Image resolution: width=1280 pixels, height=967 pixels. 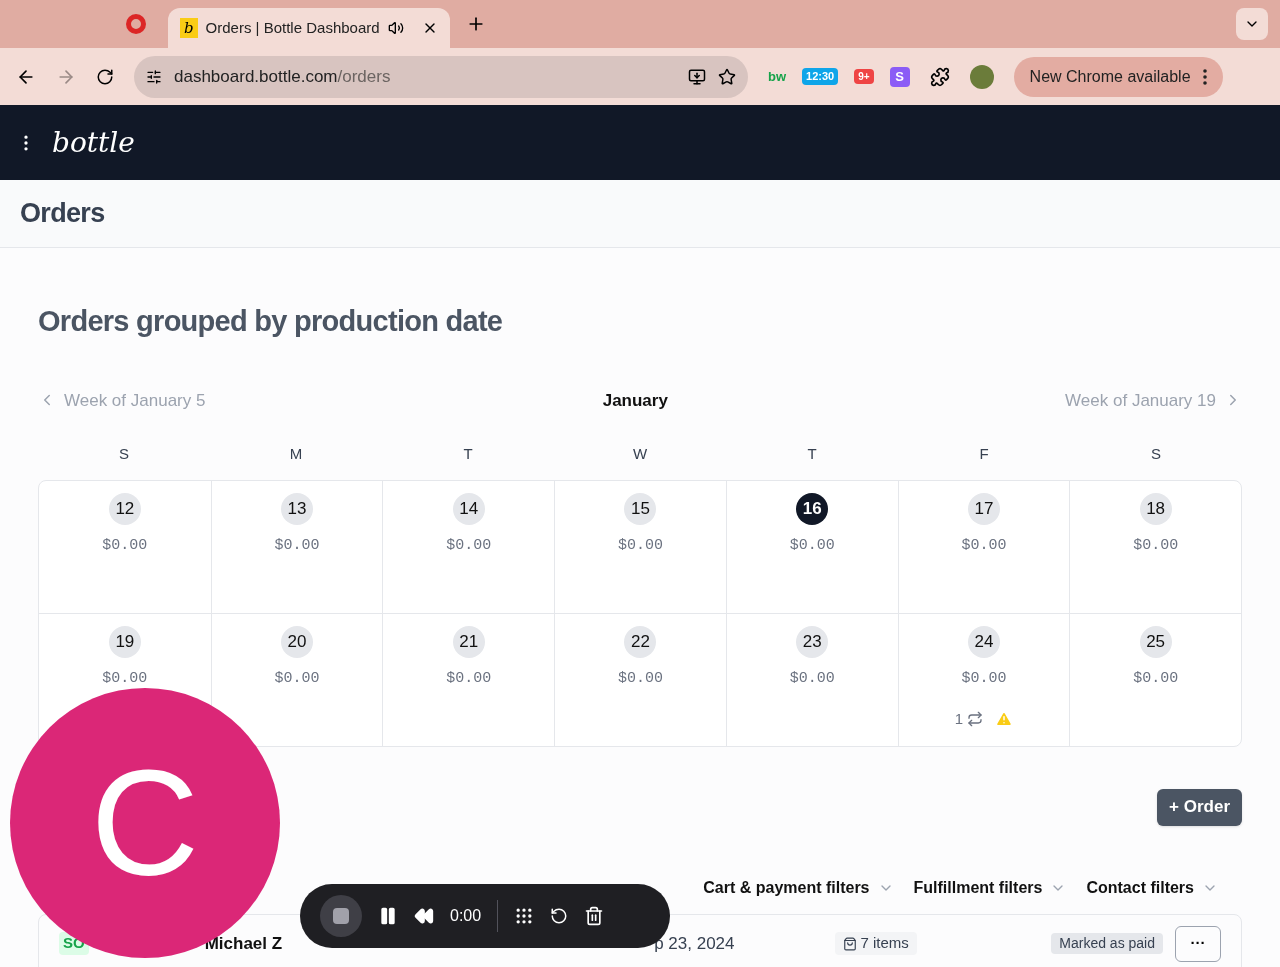 I want to click on recording-time: 0:00, so click(x=466, y=916).